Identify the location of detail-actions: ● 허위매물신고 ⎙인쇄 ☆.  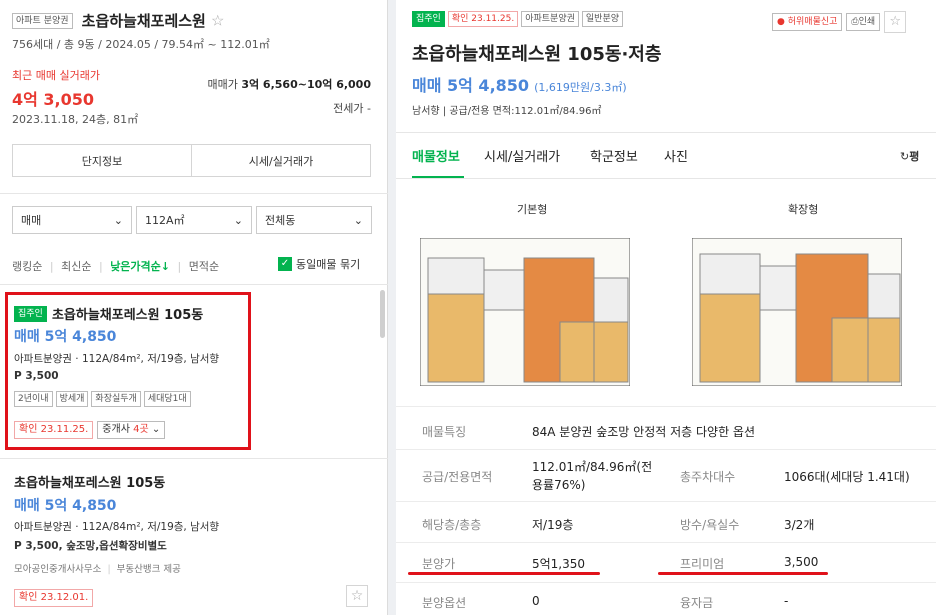
(839, 22).